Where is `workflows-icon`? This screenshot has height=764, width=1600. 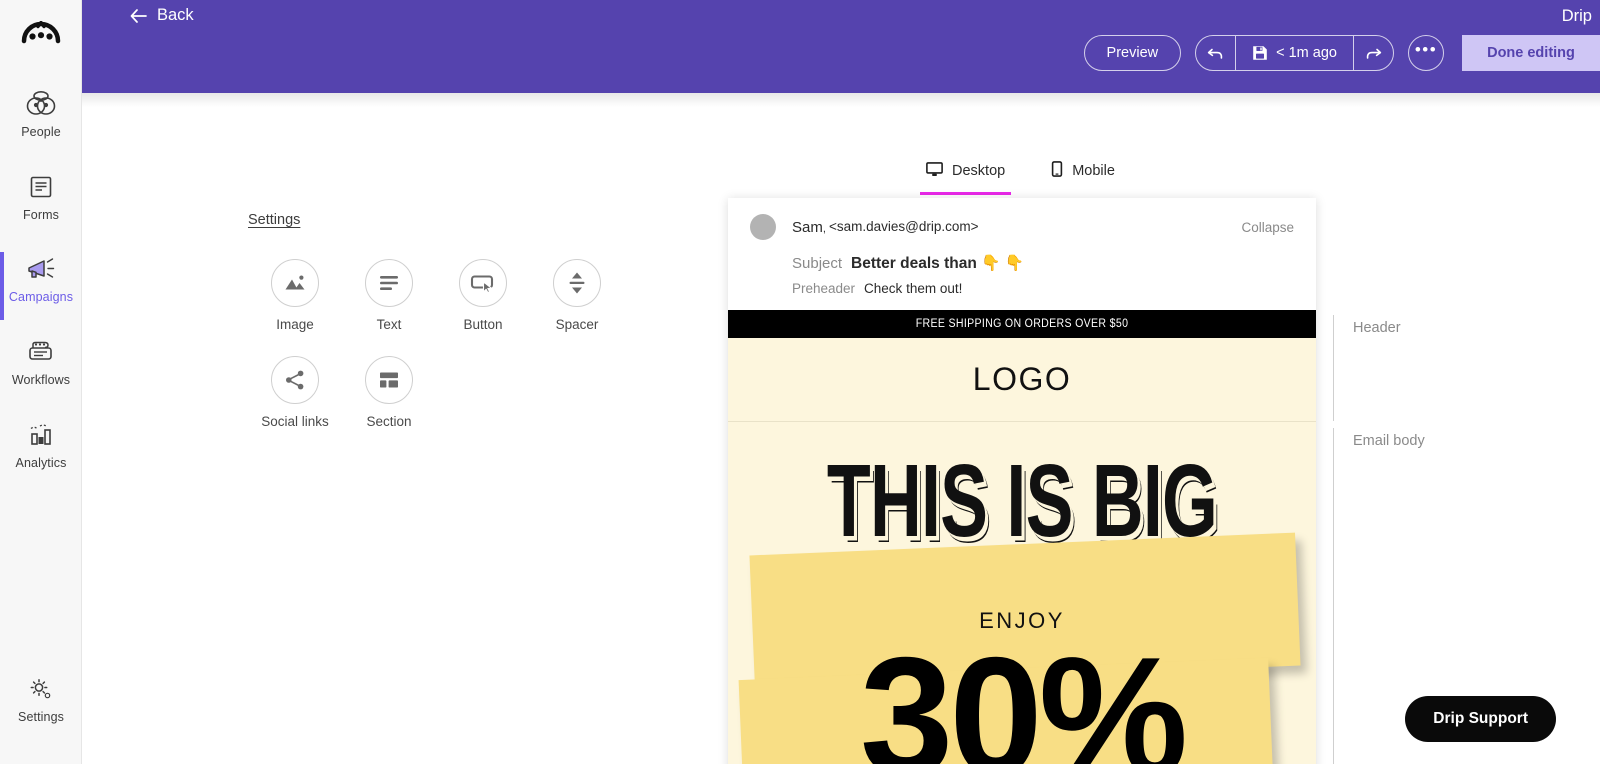 workflows-icon is located at coordinates (41, 352).